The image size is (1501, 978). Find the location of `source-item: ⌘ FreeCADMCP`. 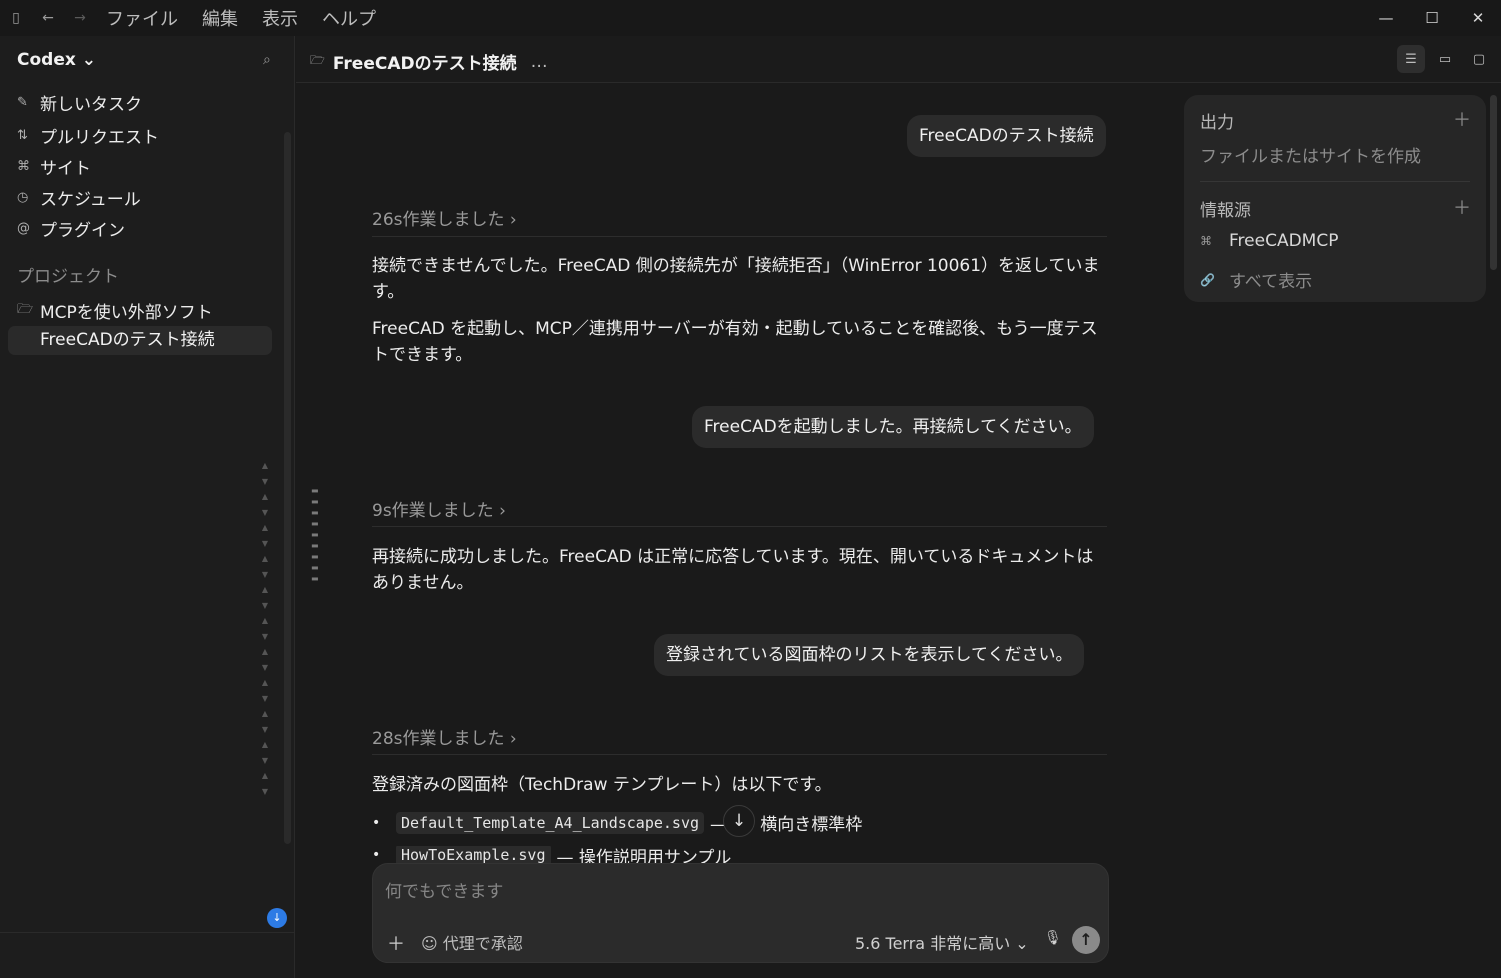

source-item: ⌘ FreeCADMCP is located at coordinates (1269, 241).